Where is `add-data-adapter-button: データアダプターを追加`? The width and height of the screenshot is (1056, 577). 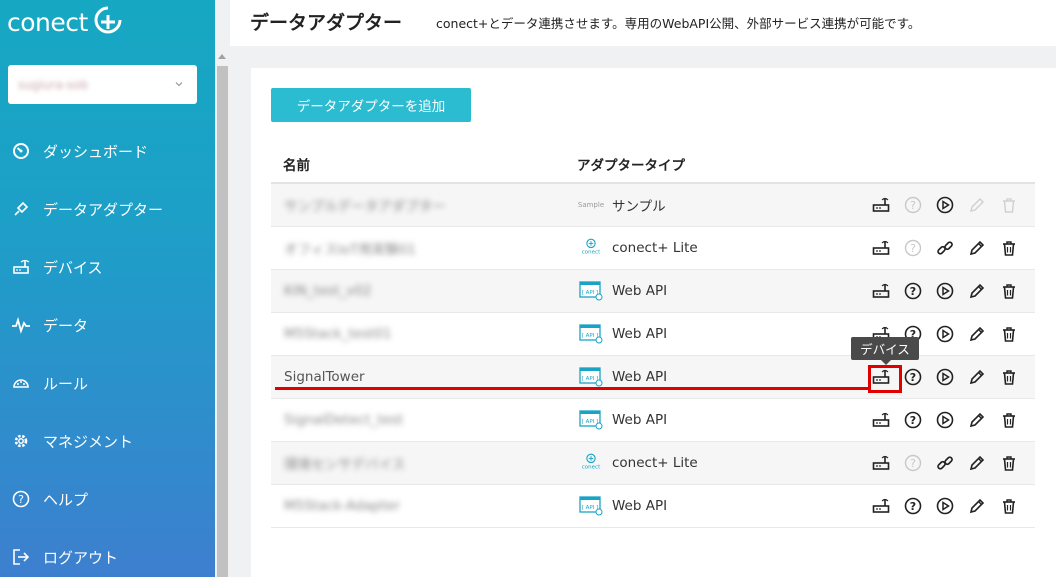 add-data-adapter-button: データアダプターを追加 is located at coordinates (371, 105).